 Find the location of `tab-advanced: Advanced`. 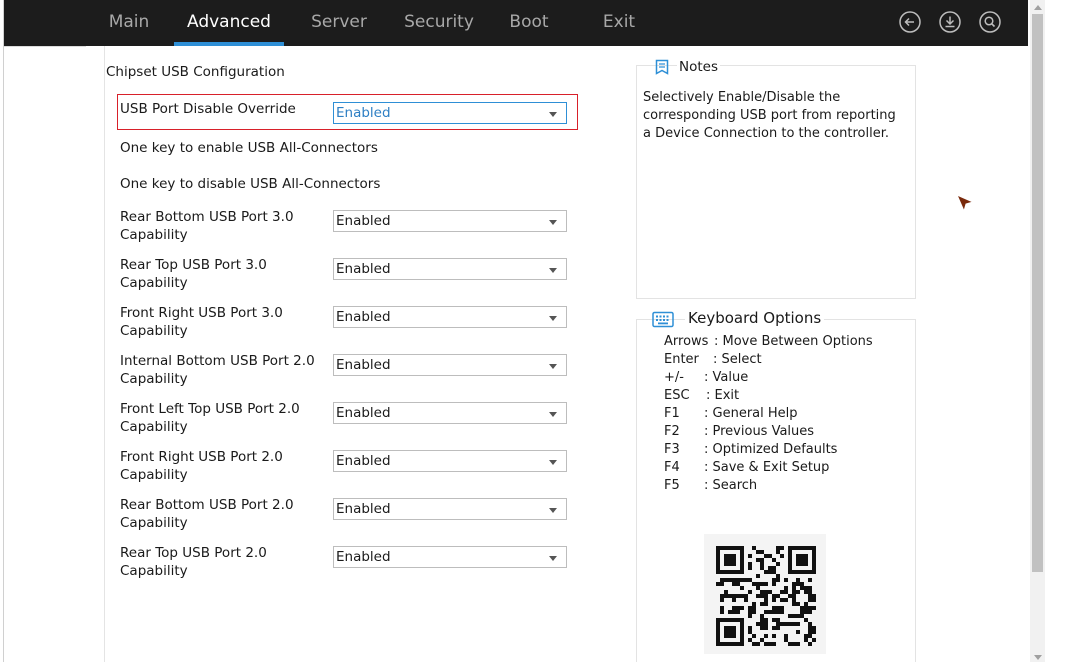

tab-advanced: Advanced is located at coordinates (229, 23).